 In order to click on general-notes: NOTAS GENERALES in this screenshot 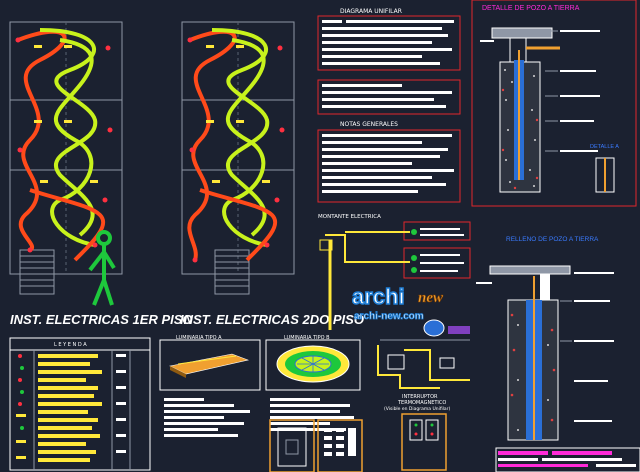, I will do `click(389, 162)`.